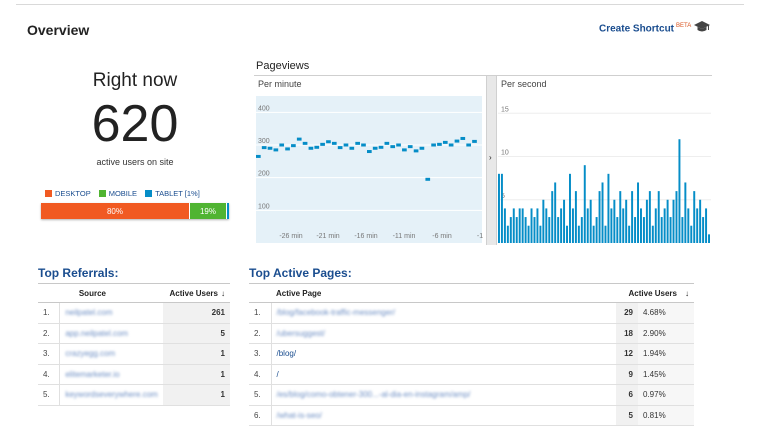 This screenshot has width=760, height=428. I want to click on legend-mobile: MOBILE, so click(118, 193).